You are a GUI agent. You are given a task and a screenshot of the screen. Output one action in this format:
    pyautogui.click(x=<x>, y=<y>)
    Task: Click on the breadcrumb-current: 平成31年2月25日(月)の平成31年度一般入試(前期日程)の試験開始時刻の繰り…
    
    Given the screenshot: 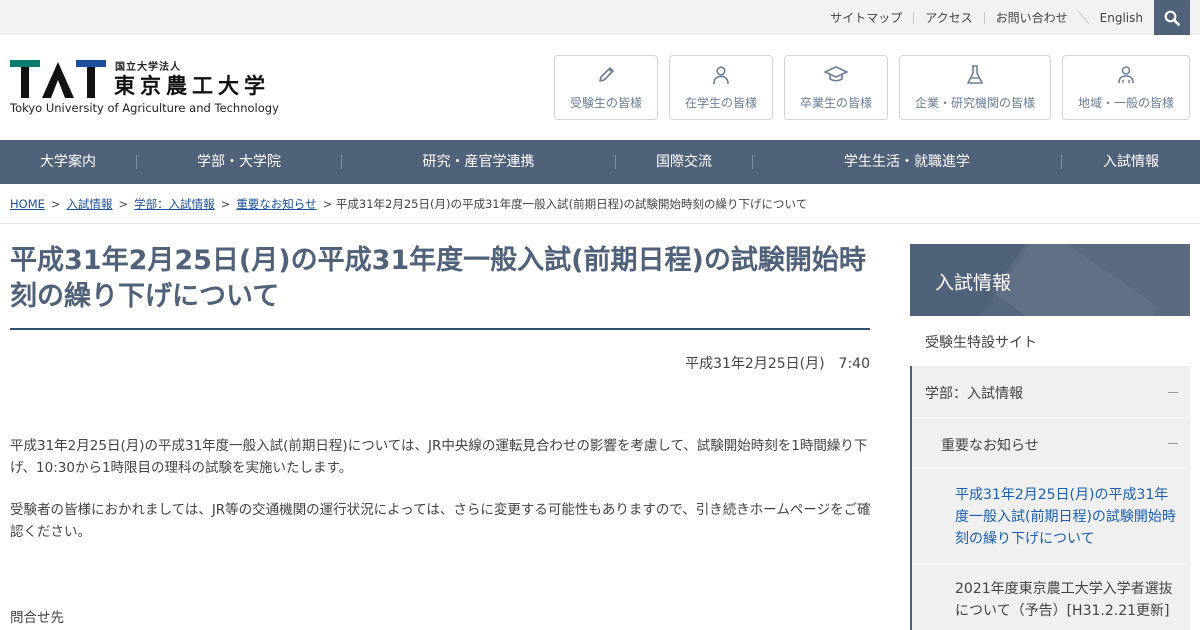 What is the action you would take?
    pyautogui.click(x=571, y=204)
    